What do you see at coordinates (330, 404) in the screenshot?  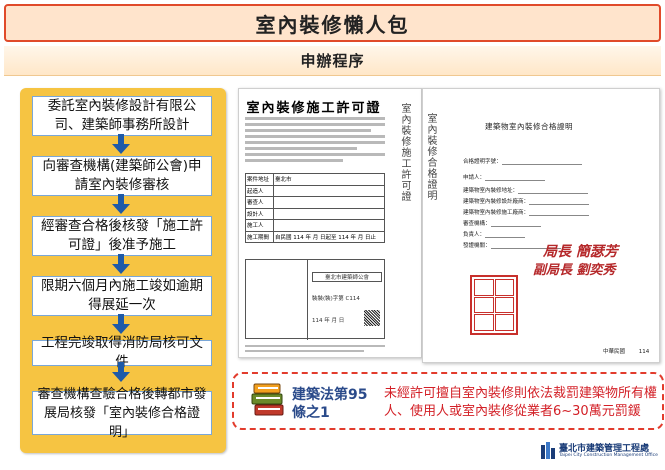 I see `law-title: 建築法第95條之1` at bounding box center [330, 404].